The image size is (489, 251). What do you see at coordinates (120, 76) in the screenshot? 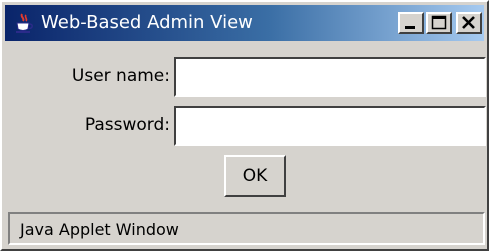
I see `username-label: User name:` at bounding box center [120, 76].